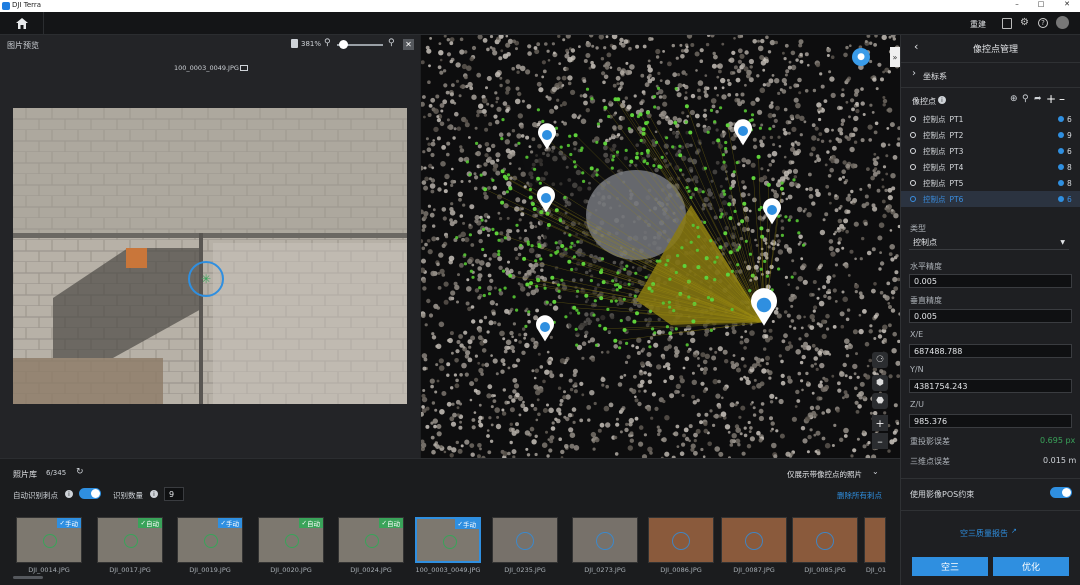 Image resolution: width=1080 pixels, height=585 pixels. Describe the element at coordinates (391, 43) in the screenshot. I see `zoom-in-icon: ⚲` at that location.